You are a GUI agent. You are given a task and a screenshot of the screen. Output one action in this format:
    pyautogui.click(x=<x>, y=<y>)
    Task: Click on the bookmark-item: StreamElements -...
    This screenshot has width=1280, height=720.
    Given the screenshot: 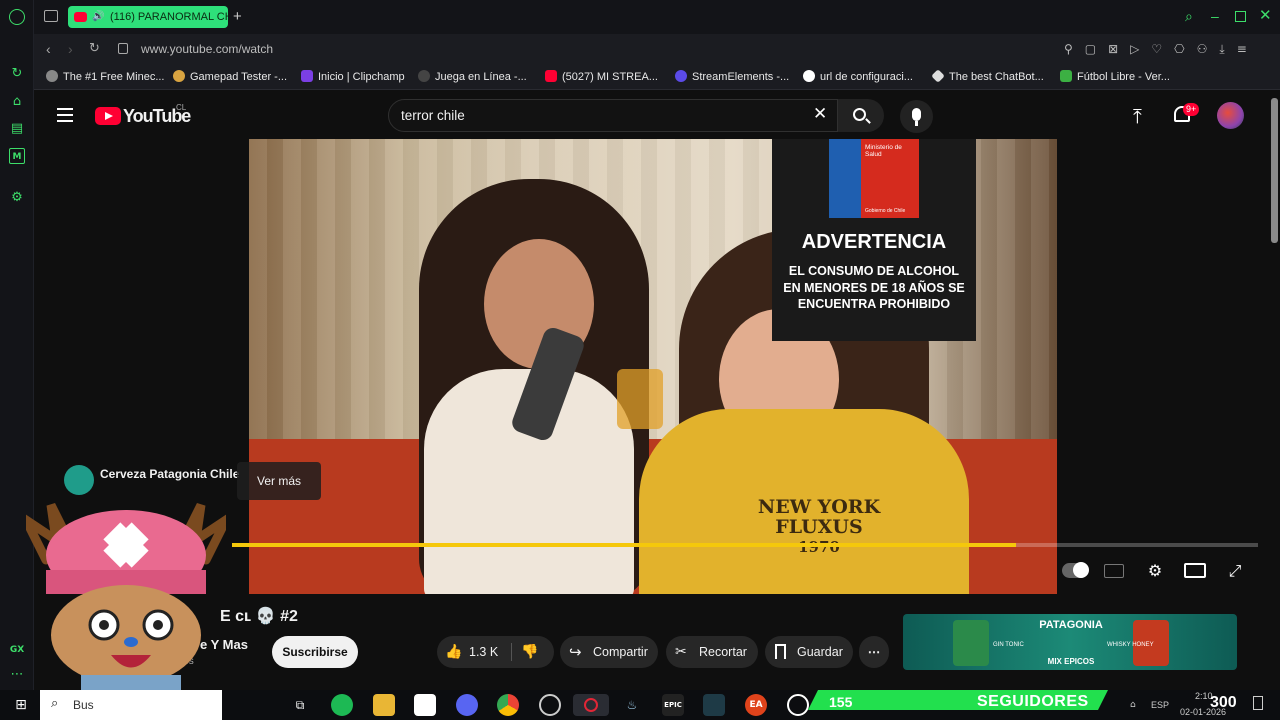 What is the action you would take?
    pyautogui.click(x=732, y=76)
    